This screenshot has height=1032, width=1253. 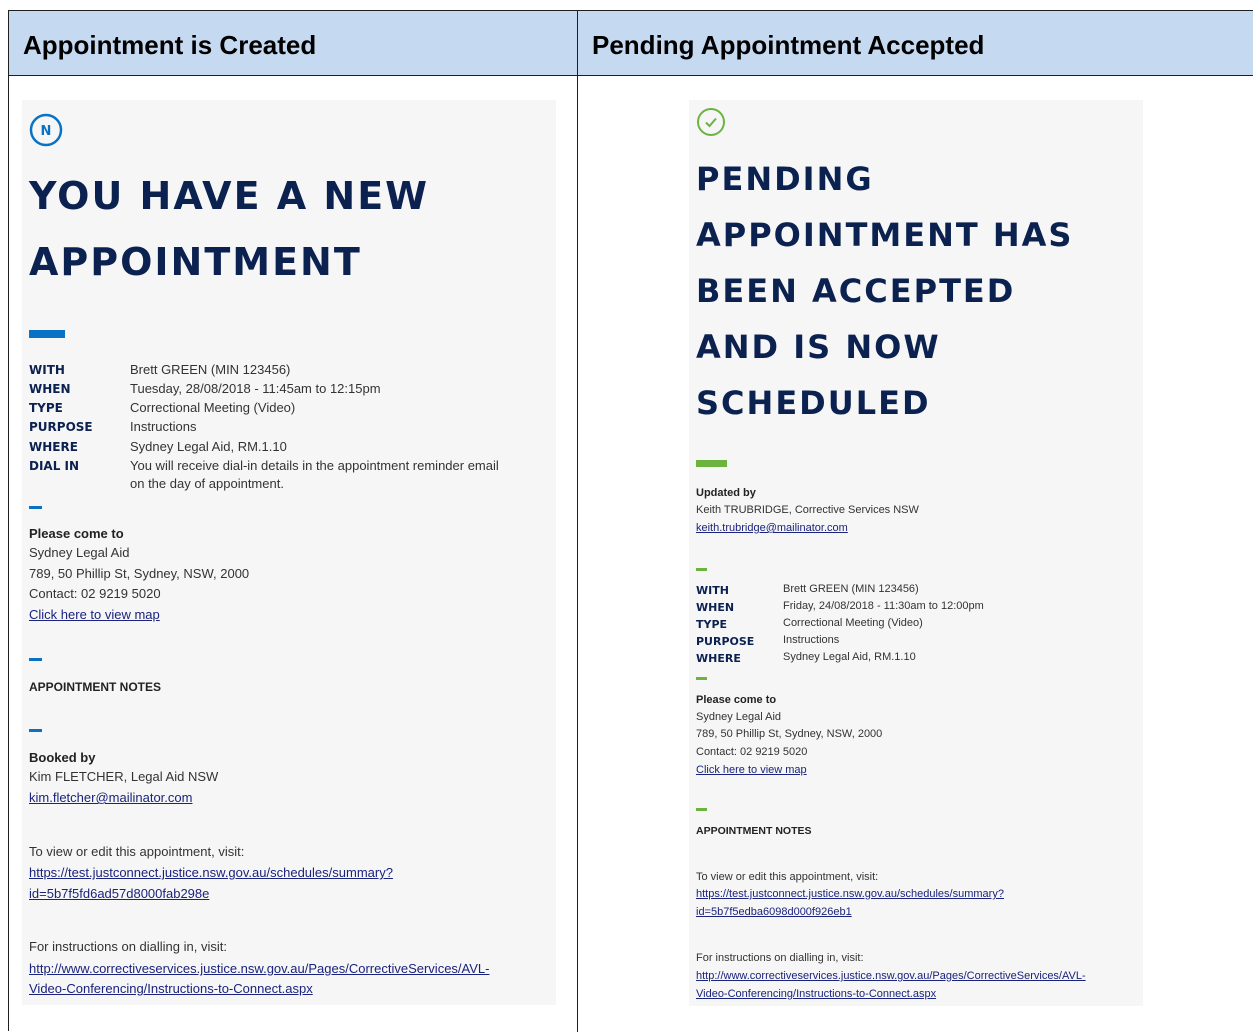 I want to click on email-title-line-2: APPOINTMENT, so click(x=195, y=262).